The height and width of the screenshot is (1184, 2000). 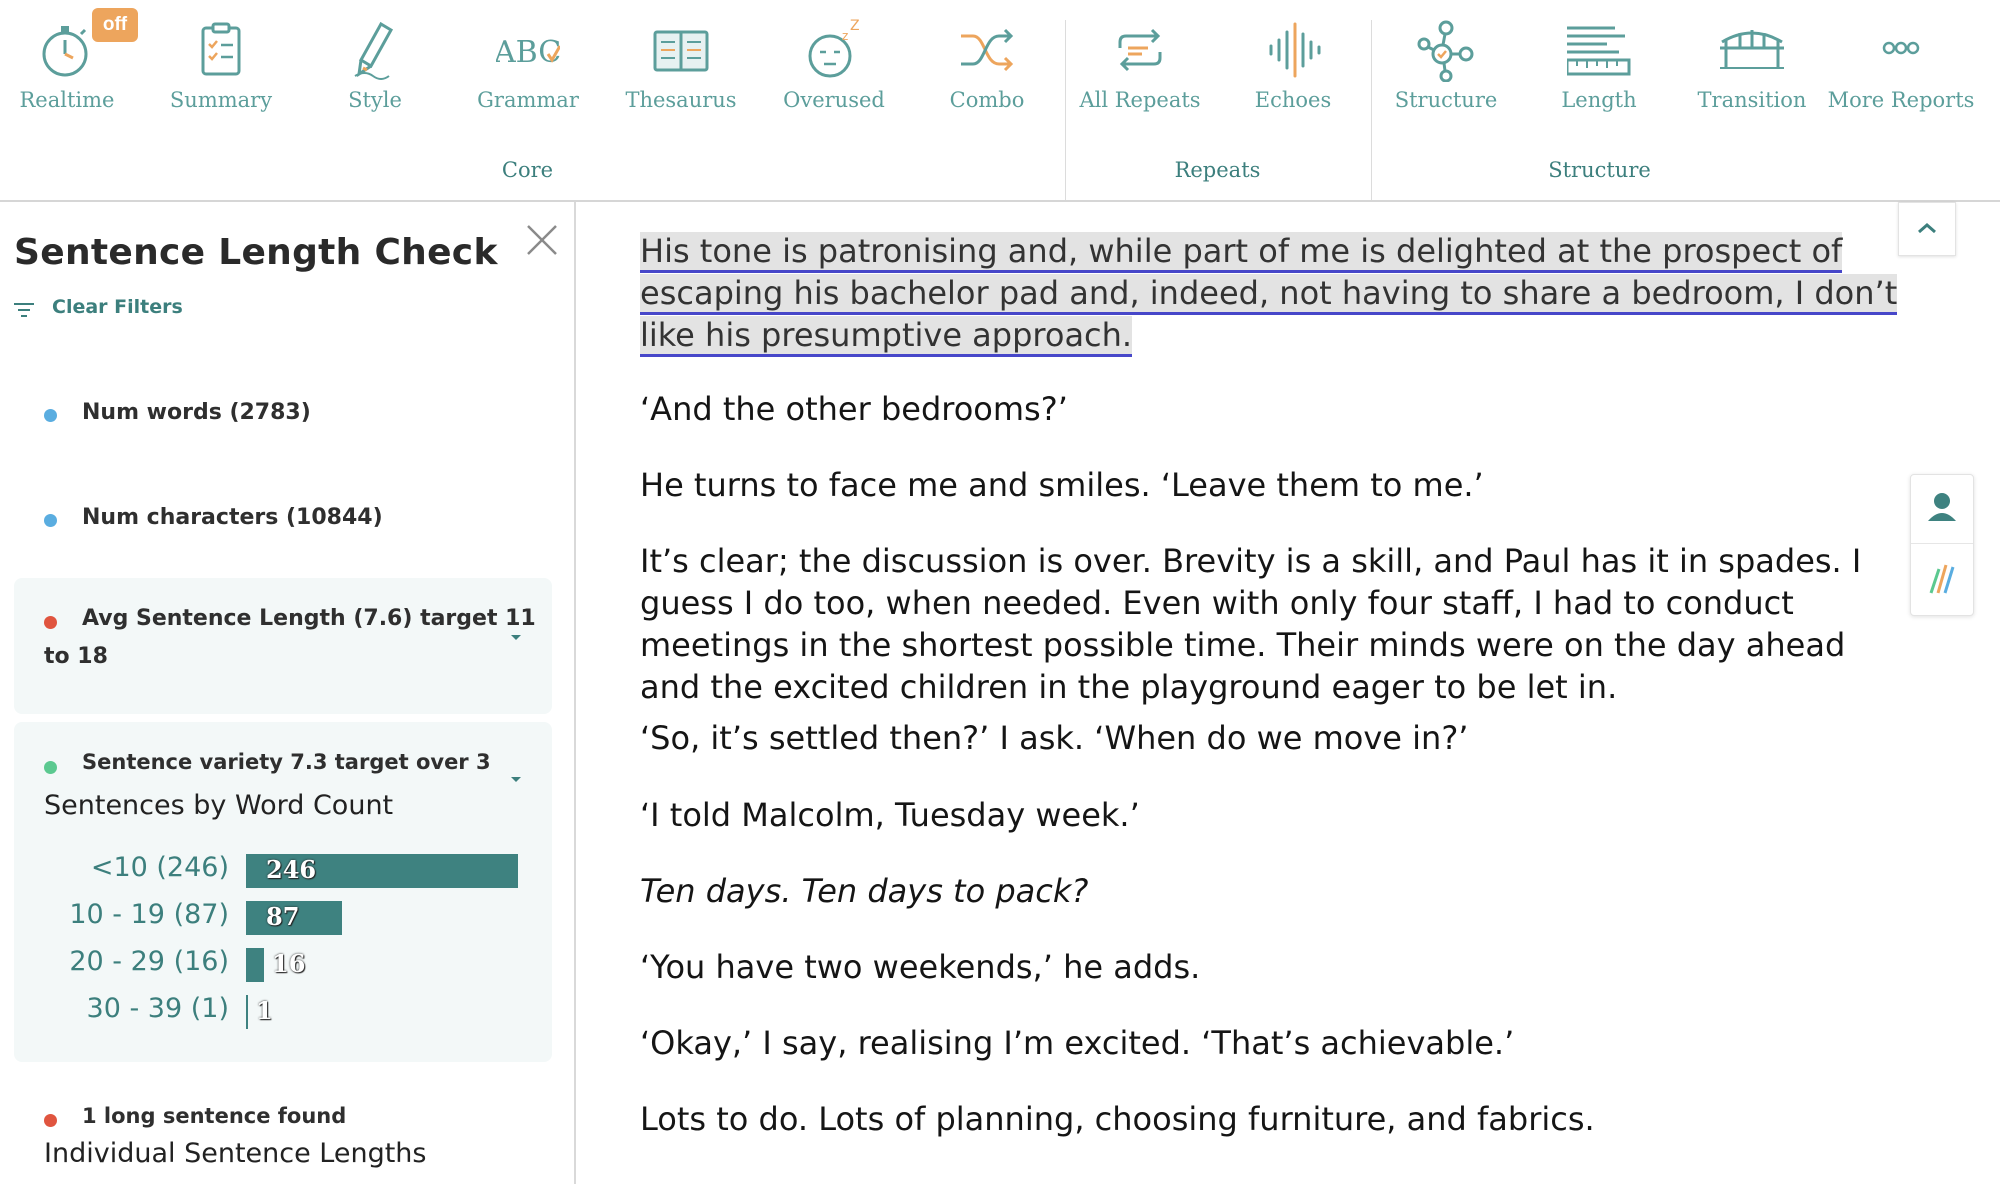 What do you see at coordinates (232, 517) in the screenshot?
I see `num-characters: Num characters (10844)` at bounding box center [232, 517].